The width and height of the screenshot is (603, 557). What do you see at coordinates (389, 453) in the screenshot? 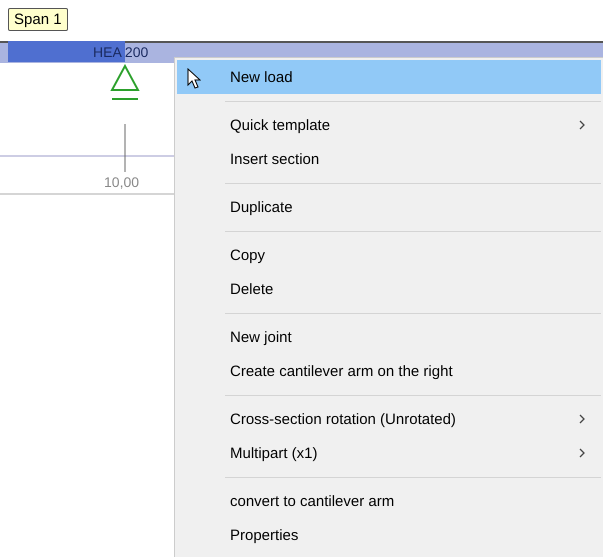
I see `menu-item: Multipart (x1)` at bounding box center [389, 453].